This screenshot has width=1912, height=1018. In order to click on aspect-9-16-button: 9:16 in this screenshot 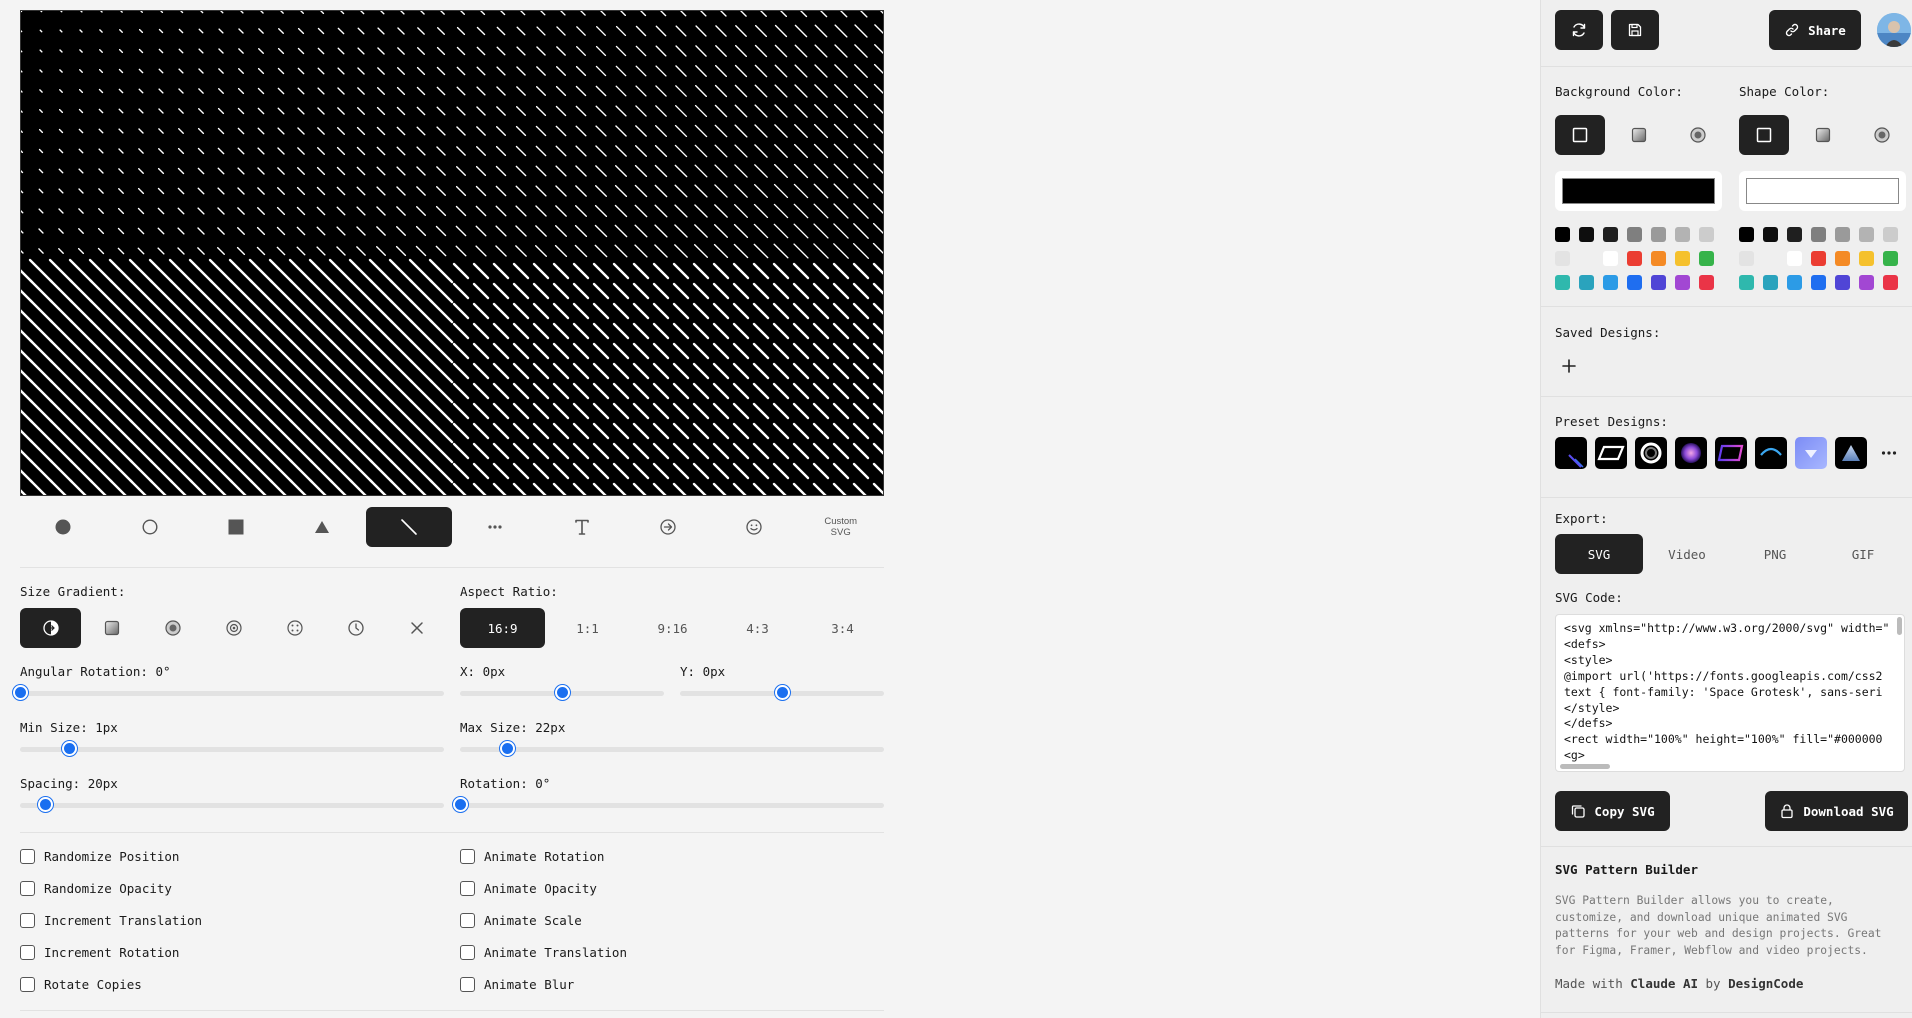, I will do `click(672, 628)`.